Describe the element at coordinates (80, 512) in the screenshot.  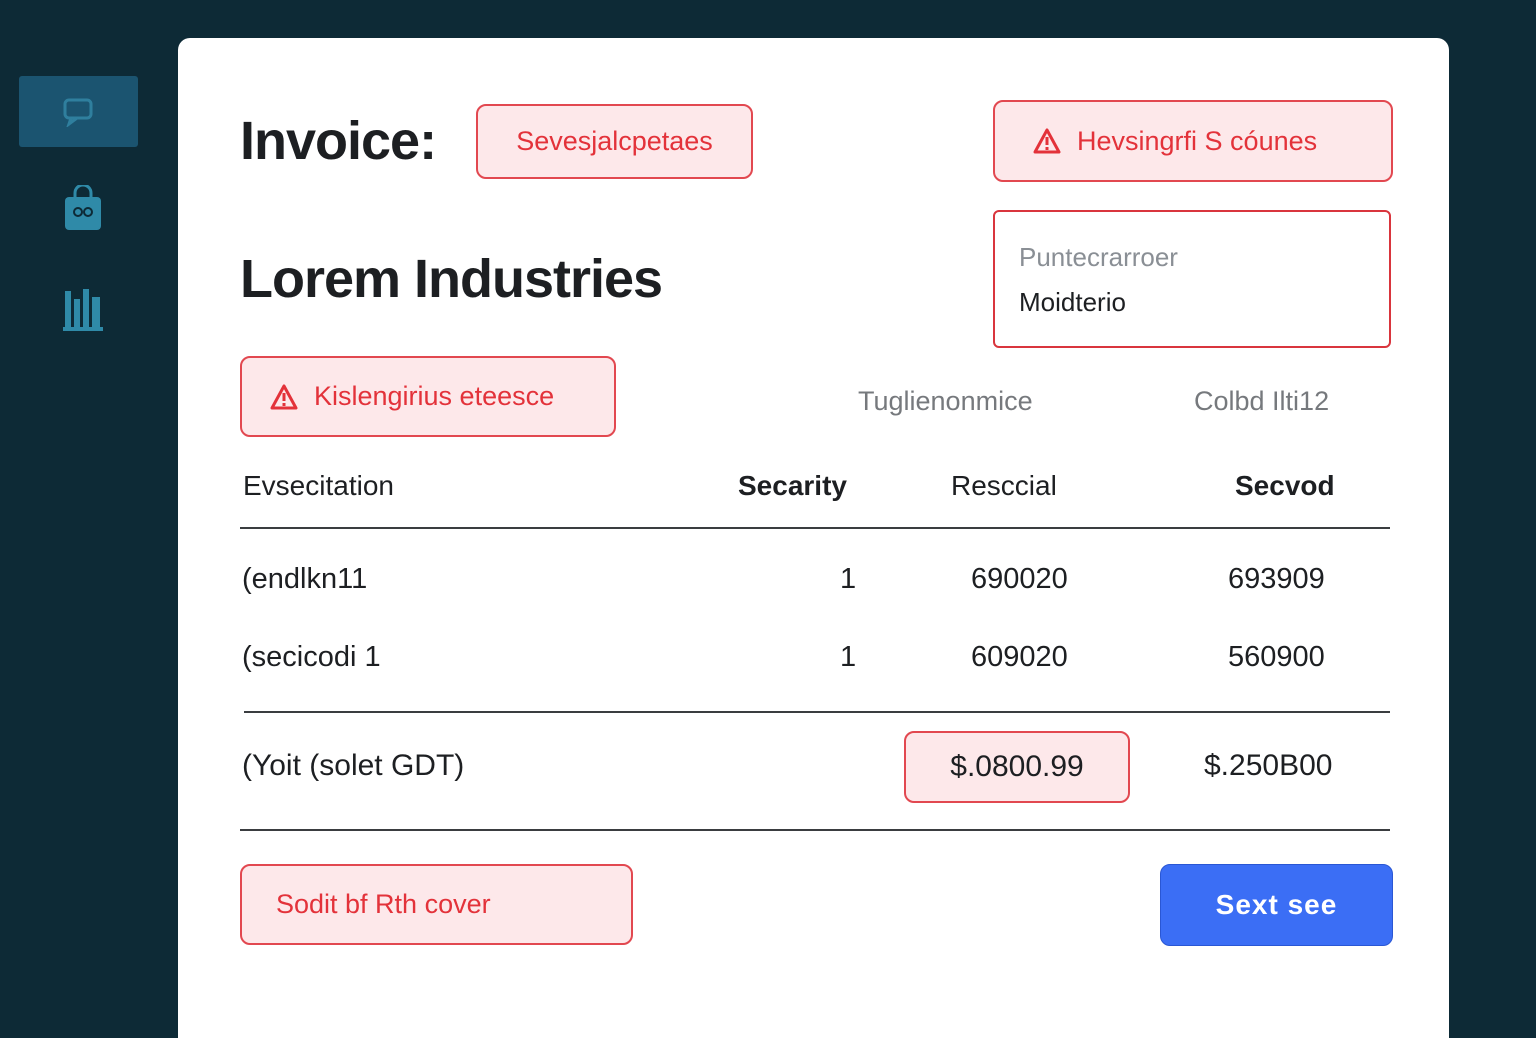
I see `sidebar` at that location.